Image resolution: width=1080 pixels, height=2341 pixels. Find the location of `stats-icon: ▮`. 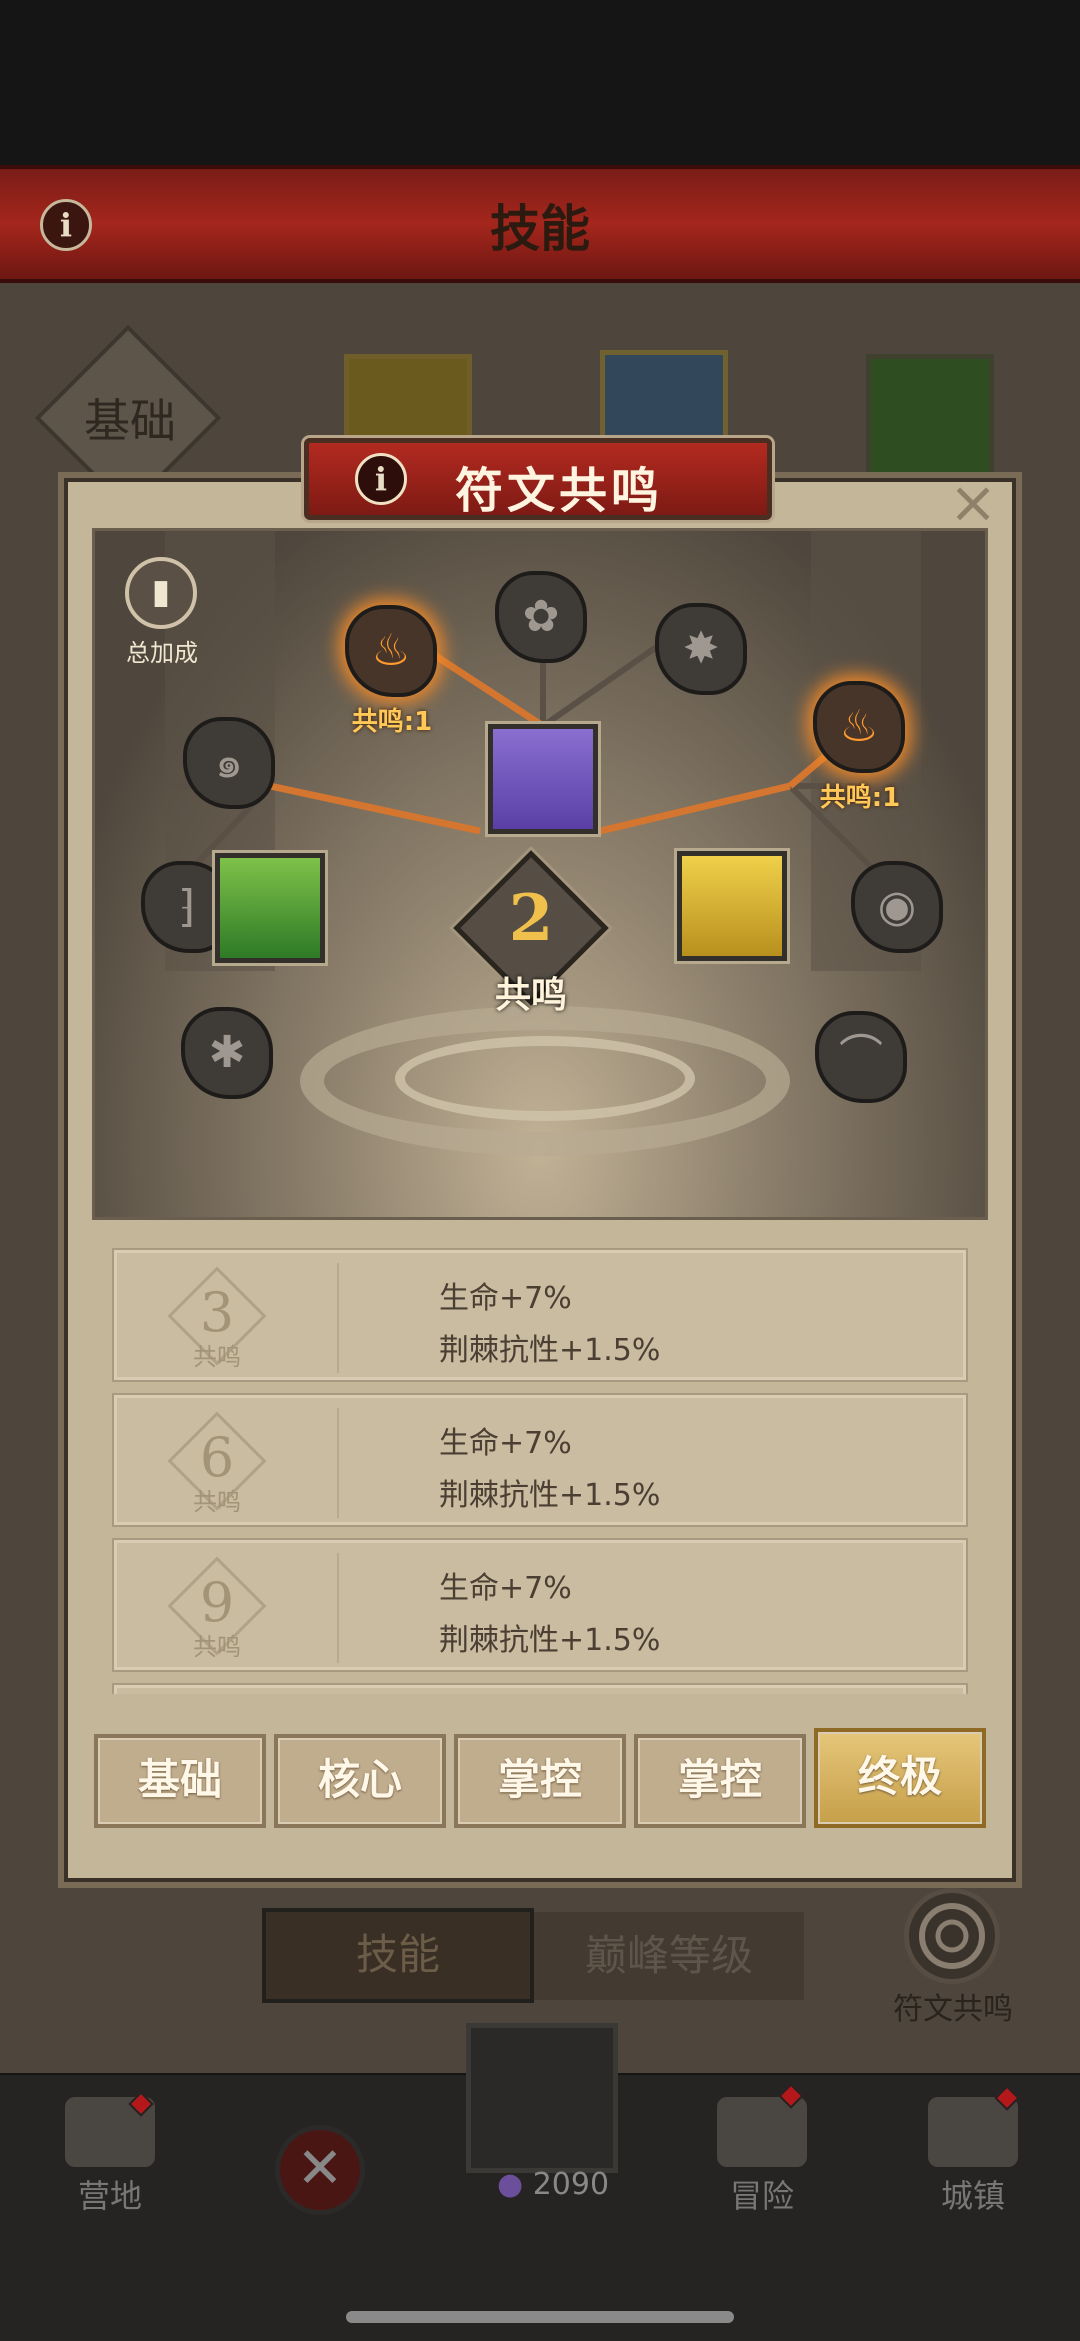

stats-icon: ▮ is located at coordinates (161, 592).